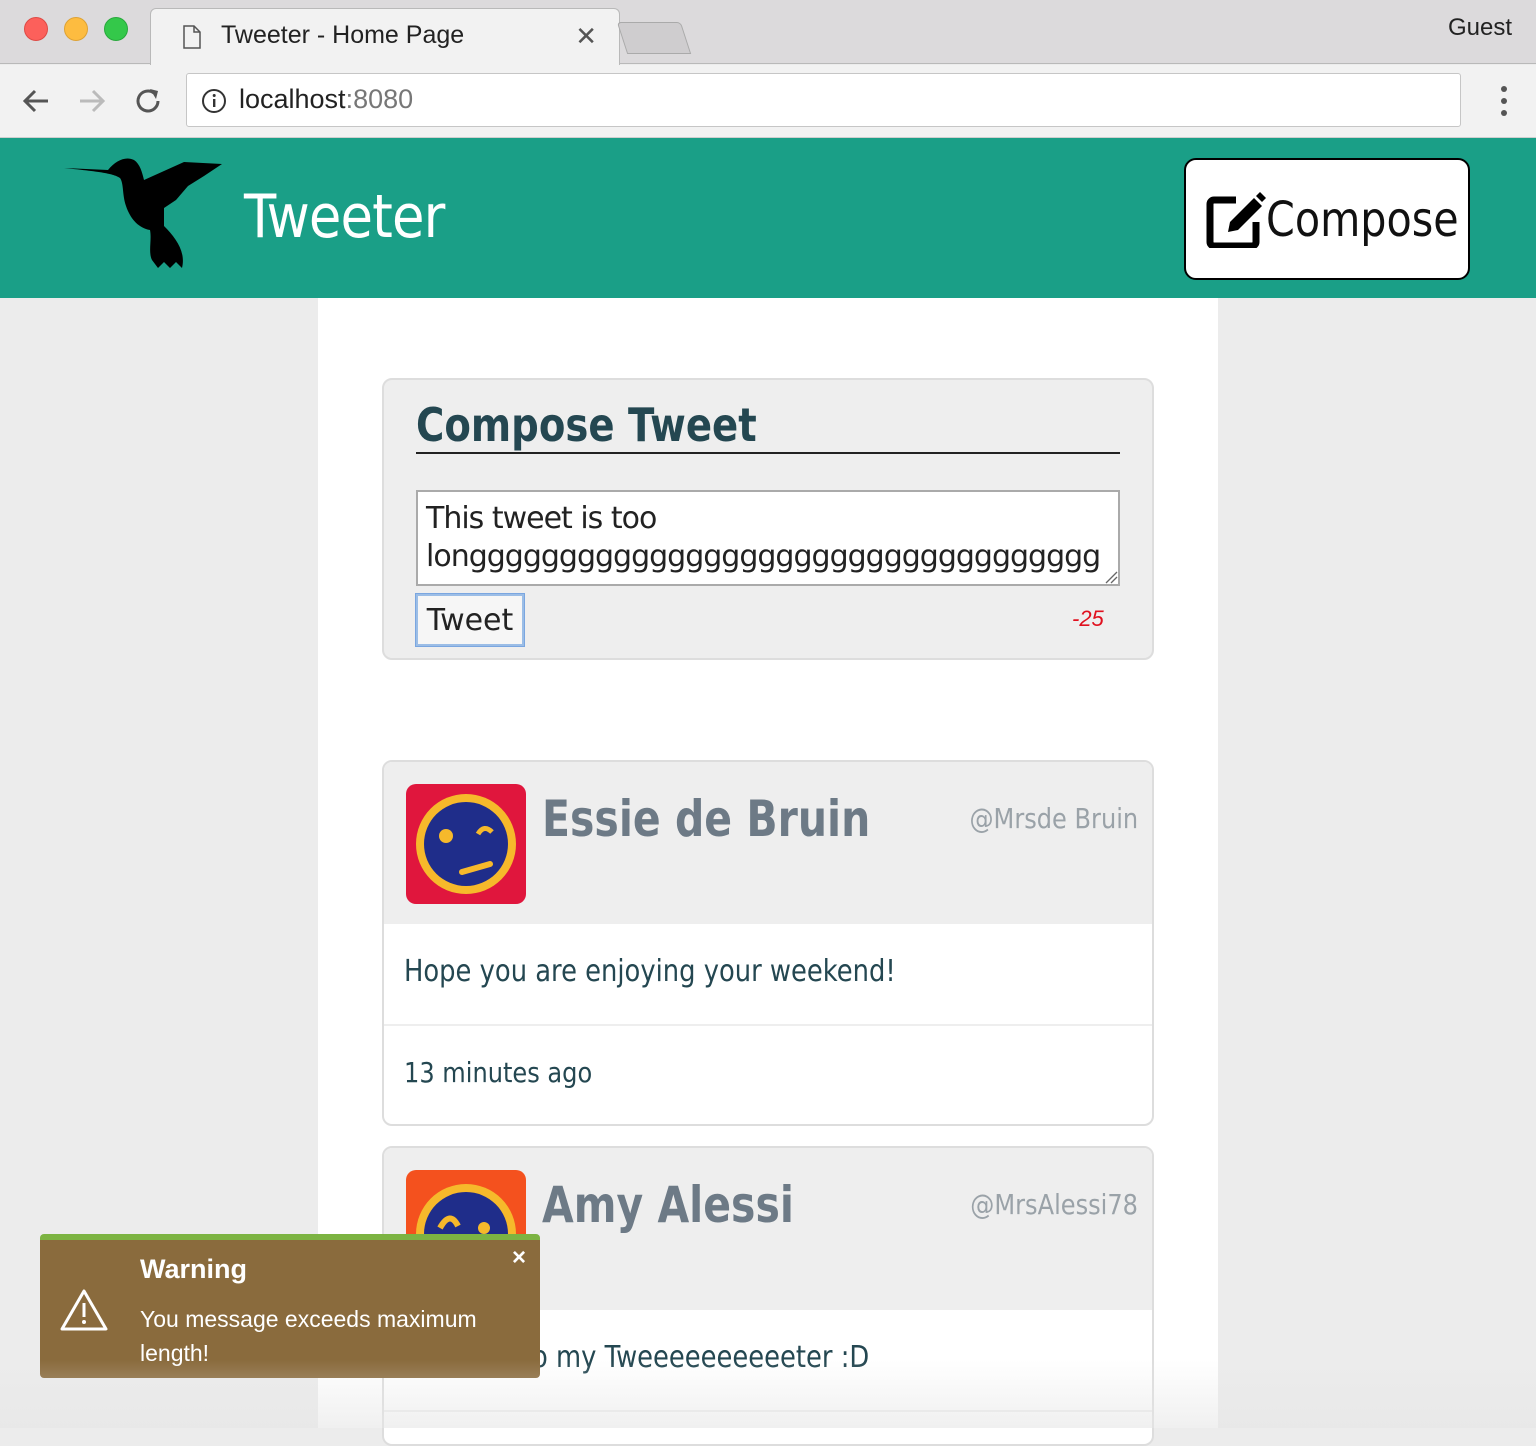 The height and width of the screenshot is (1446, 1536). What do you see at coordinates (1054, 1204) in the screenshot?
I see `author-handle: @MrsAlessi78` at bounding box center [1054, 1204].